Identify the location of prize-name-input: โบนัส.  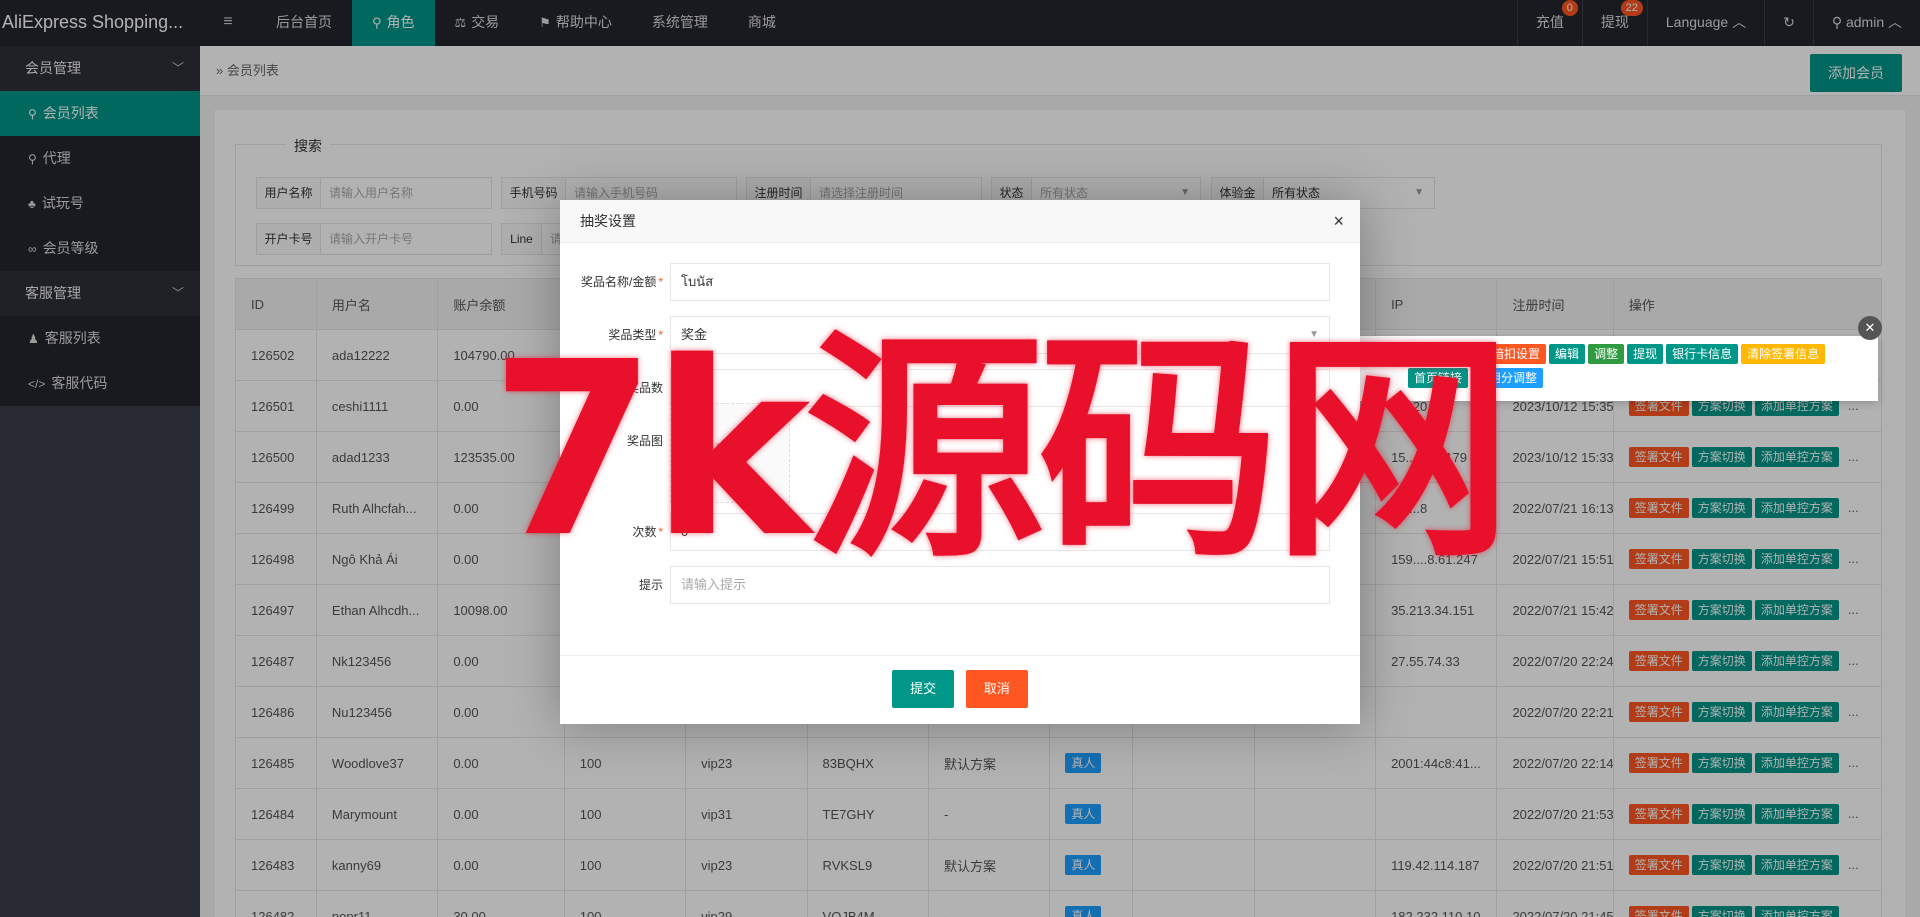
(1000, 282).